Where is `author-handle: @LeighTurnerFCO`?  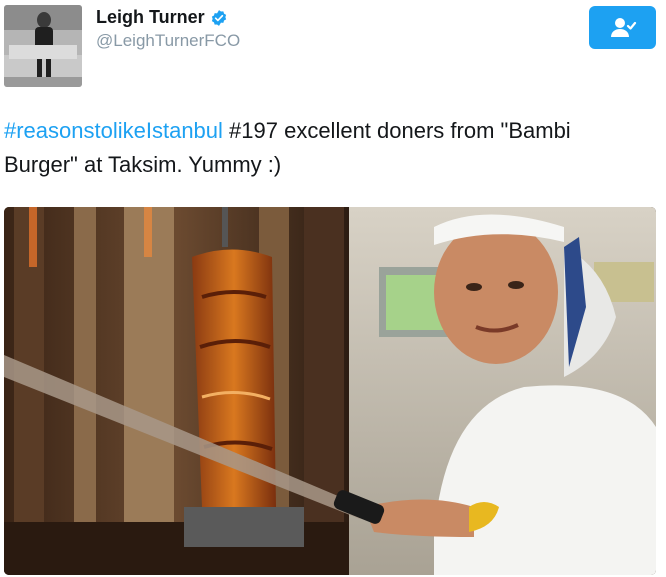 author-handle: @LeighTurnerFCO is located at coordinates (168, 41).